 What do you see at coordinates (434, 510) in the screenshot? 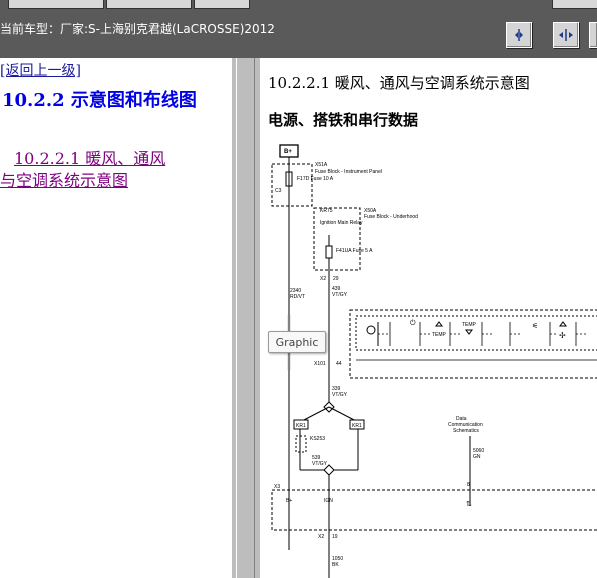
I see `hvac-module-box` at bounding box center [434, 510].